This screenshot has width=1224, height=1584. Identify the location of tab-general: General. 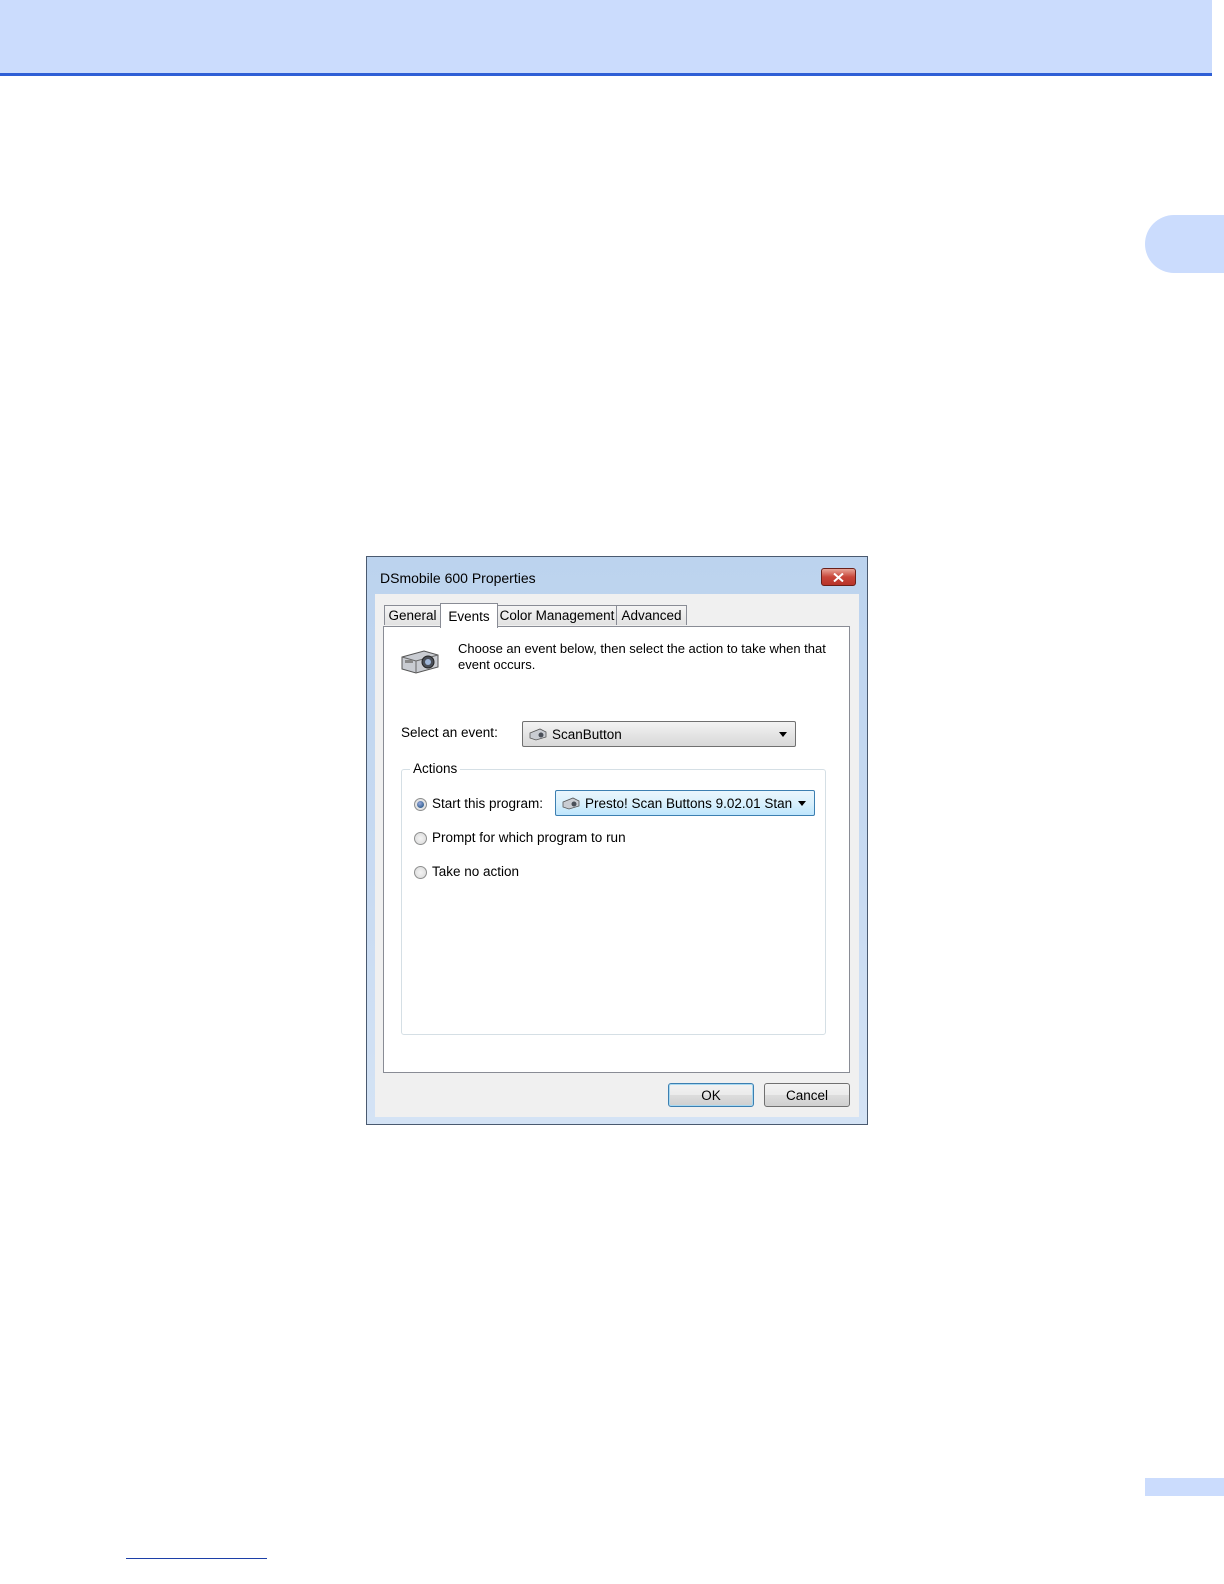
(412, 615).